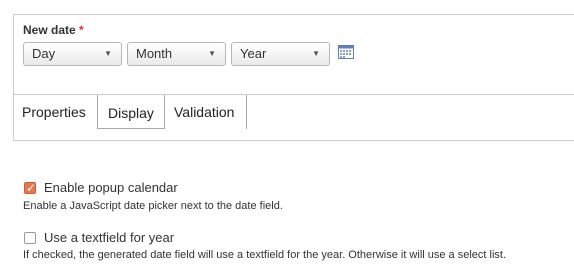 This screenshot has height=271, width=574. Describe the element at coordinates (176, 54) in the screenshot. I see `month-select: Month ▼` at that location.